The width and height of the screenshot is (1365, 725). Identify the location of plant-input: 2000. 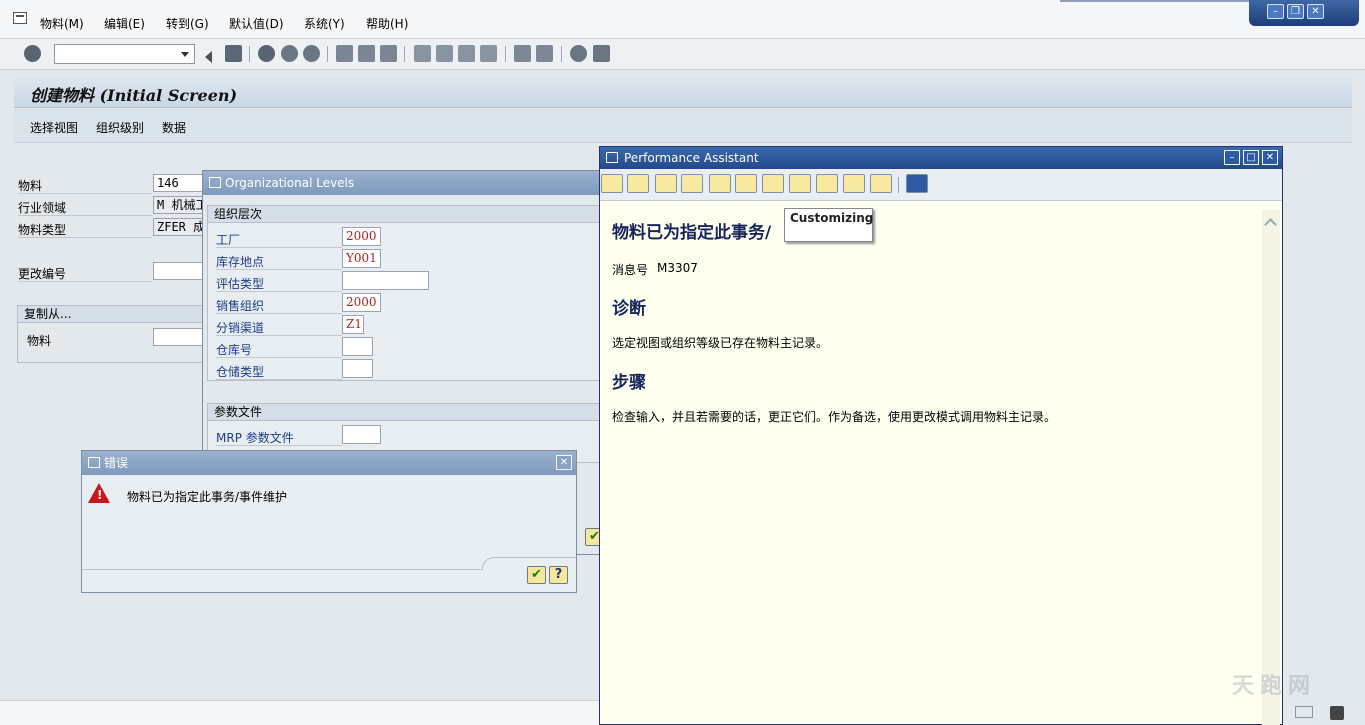
(361, 236).